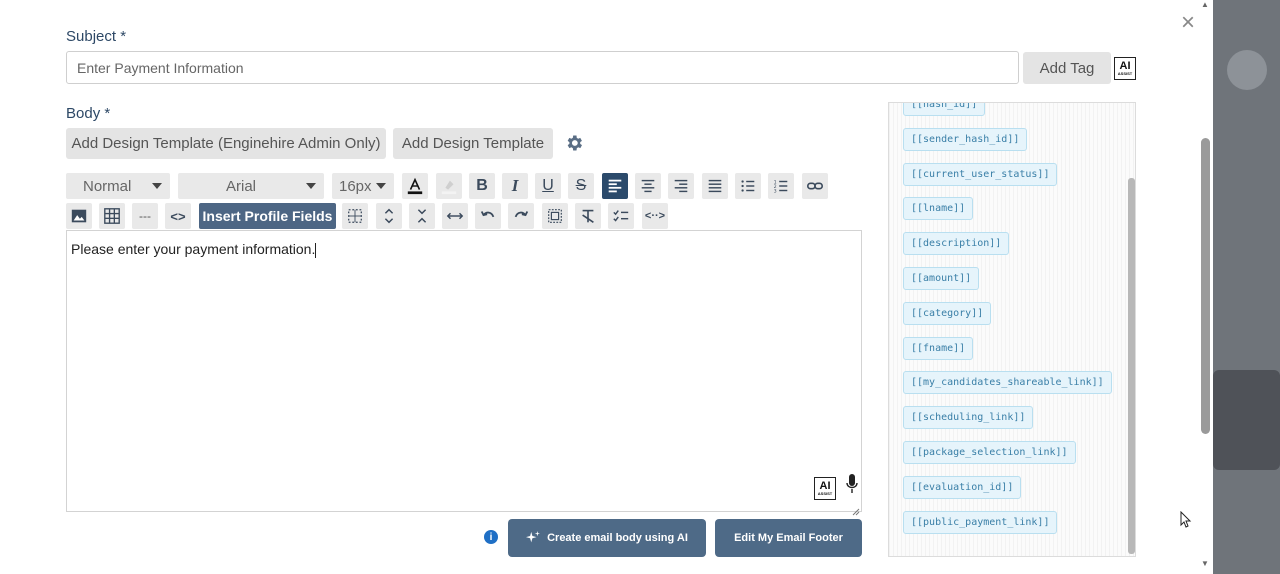 The width and height of the screenshot is (1280, 574). What do you see at coordinates (947, 313) in the screenshot?
I see `tag-item: [[category]]` at bounding box center [947, 313].